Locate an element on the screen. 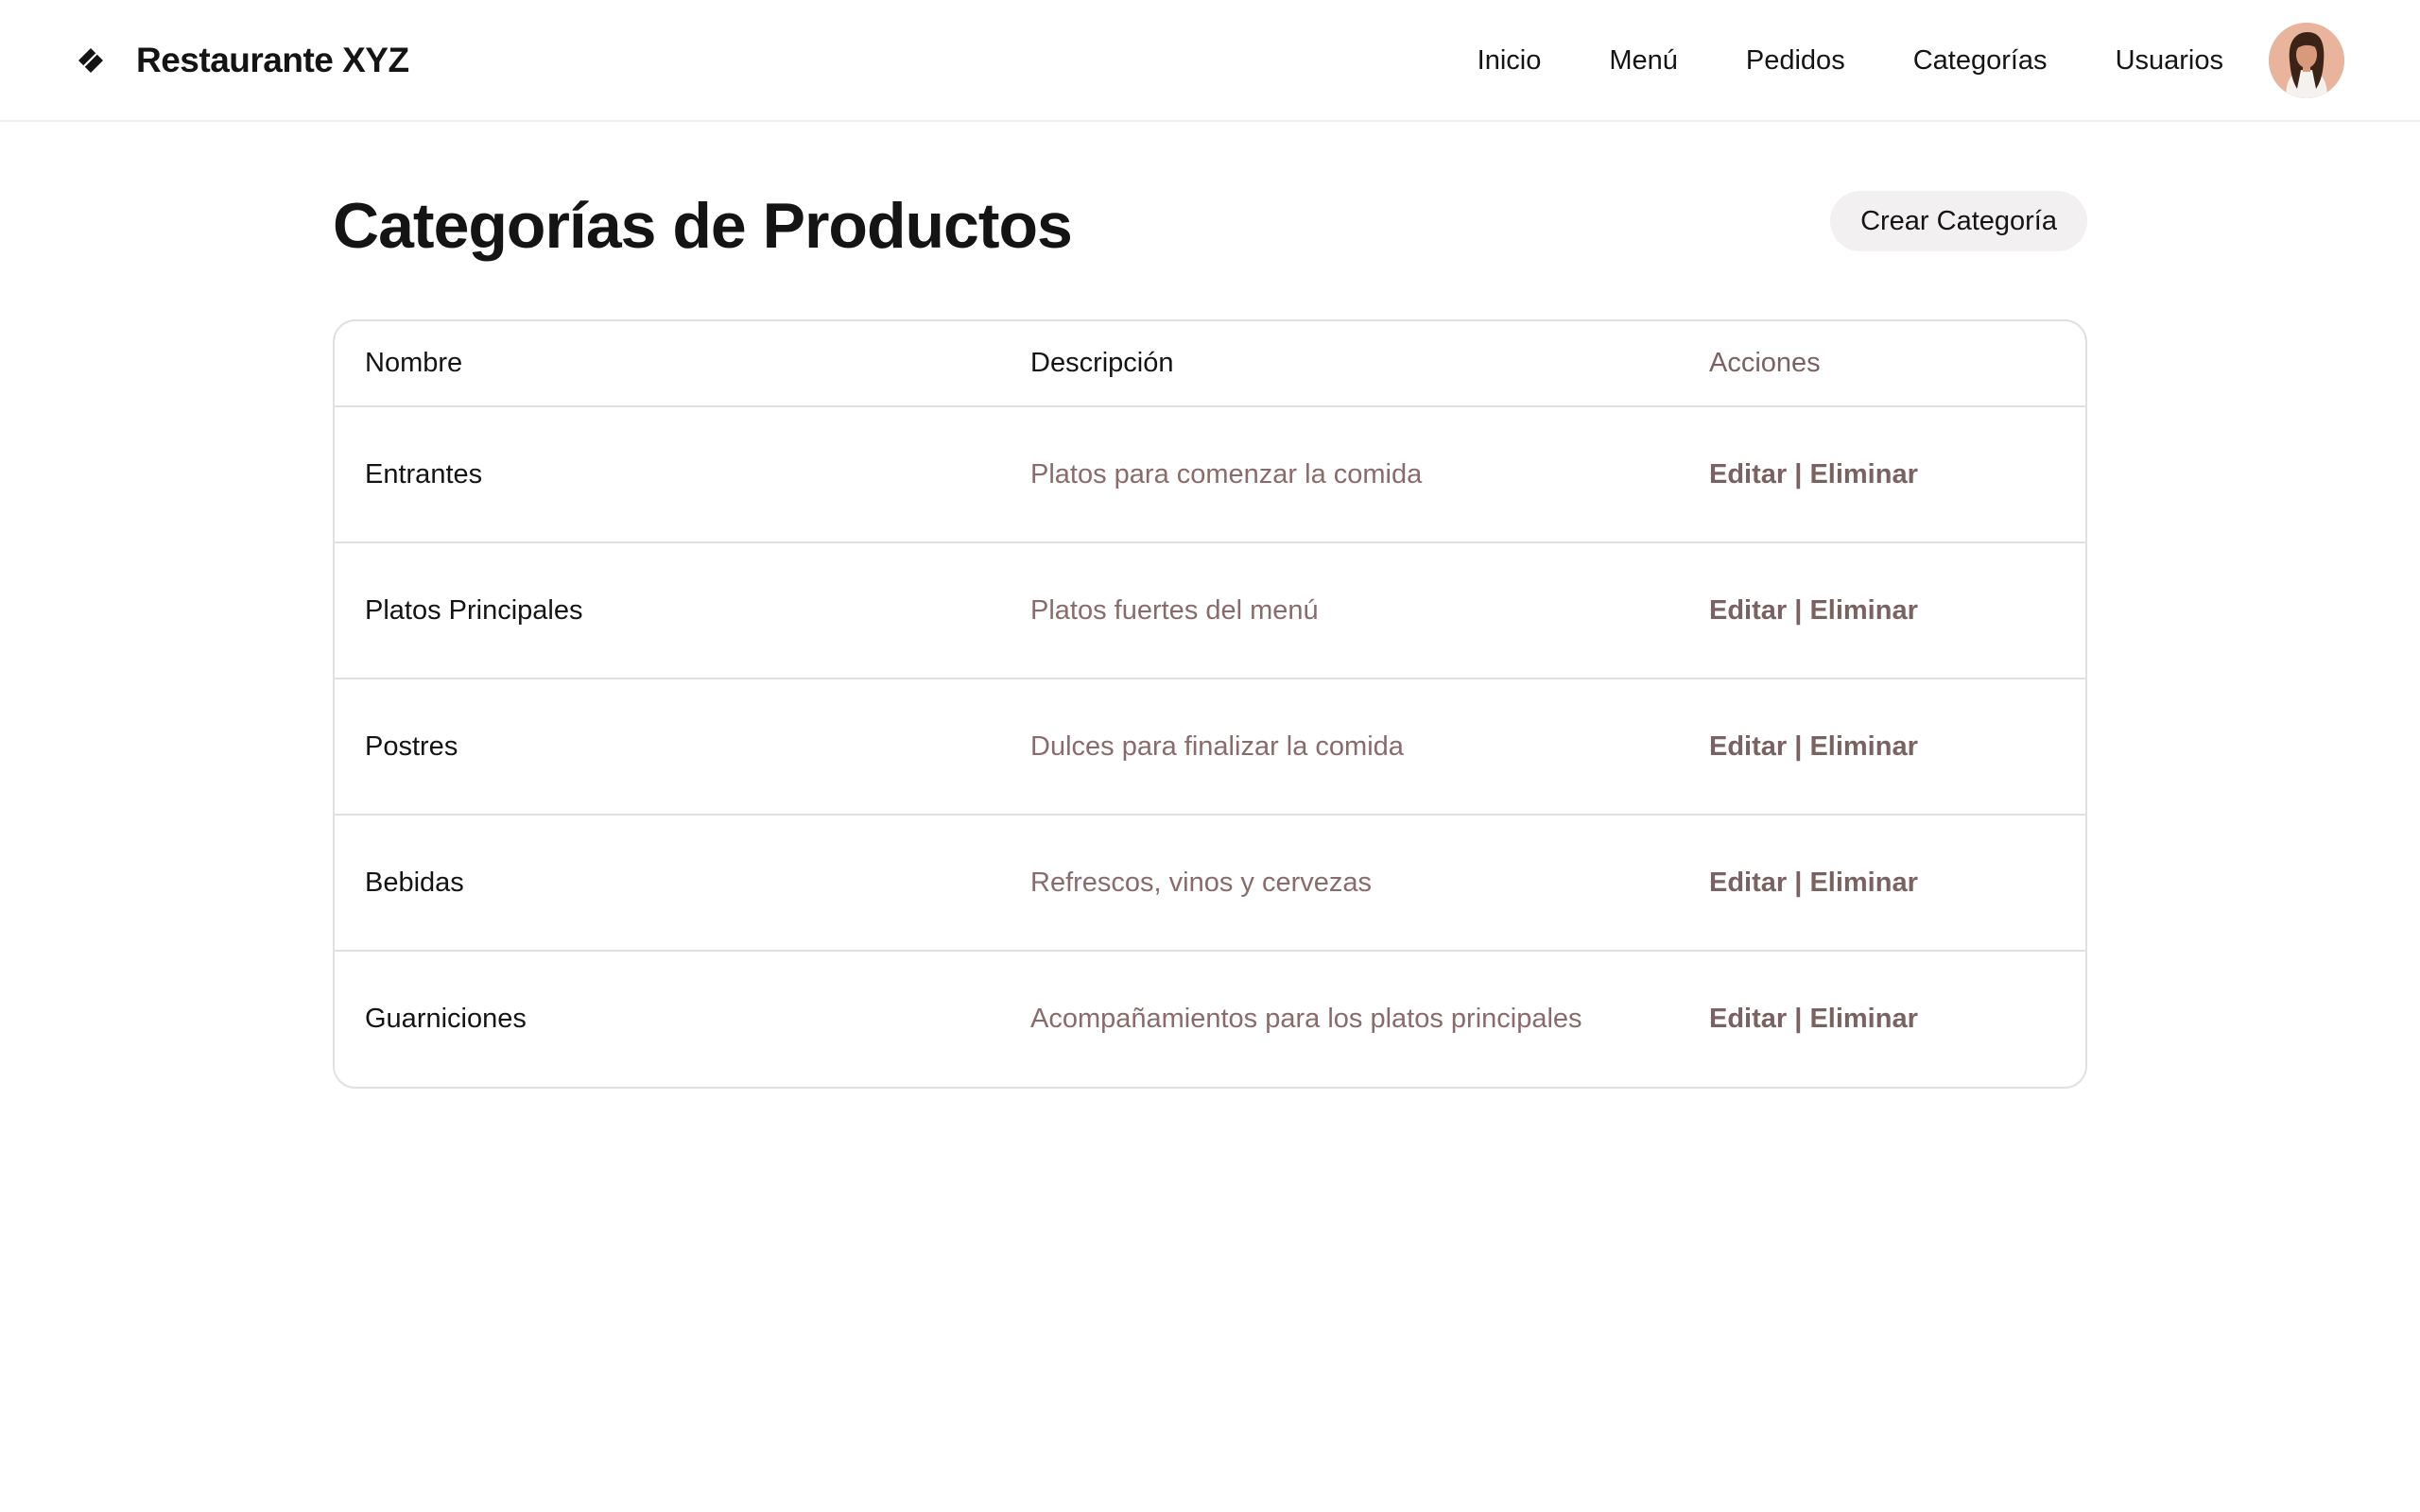 The width and height of the screenshot is (2420, 1512). nav-item-categorias: Categorías is located at coordinates (1980, 61).